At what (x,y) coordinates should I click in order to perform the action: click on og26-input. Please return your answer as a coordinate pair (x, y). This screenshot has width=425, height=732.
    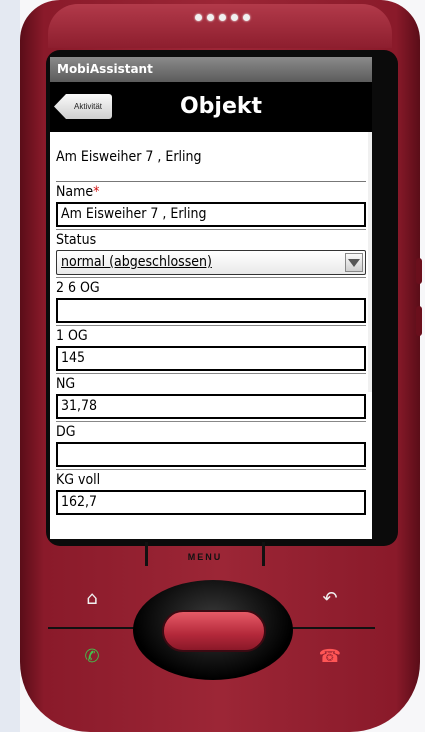
    Looking at the image, I should click on (211, 310).